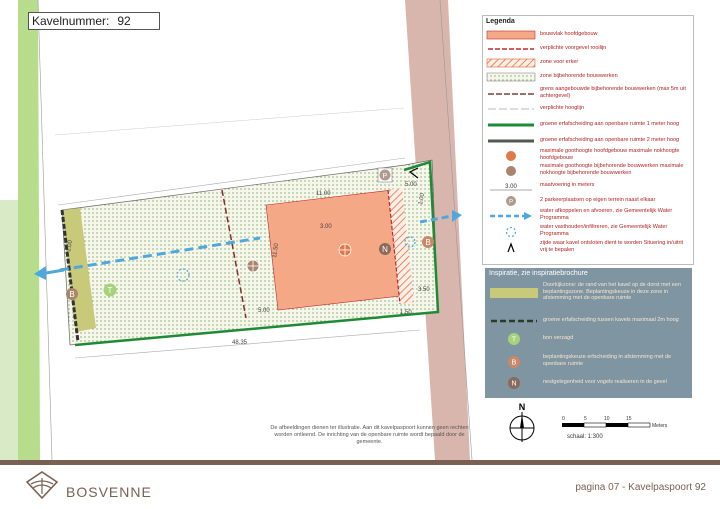 Image resolution: width=720 pixels, height=509 pixels. Describe the element at coordinates (589, 338) in the screenshot. I see `inspiration-item: T bon verzagd` at that location.